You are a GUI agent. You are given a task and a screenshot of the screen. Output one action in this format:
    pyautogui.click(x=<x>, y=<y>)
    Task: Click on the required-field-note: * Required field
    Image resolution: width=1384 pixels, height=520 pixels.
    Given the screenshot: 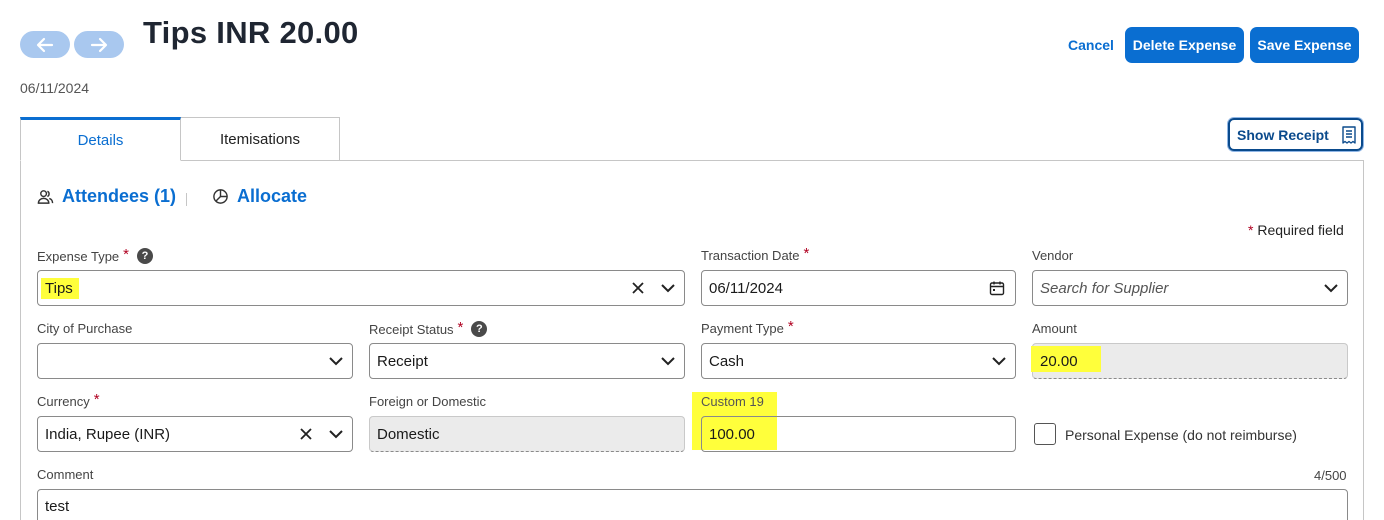 What is the action you would take?
    pyautogui.click(x=1296, y=230)
    